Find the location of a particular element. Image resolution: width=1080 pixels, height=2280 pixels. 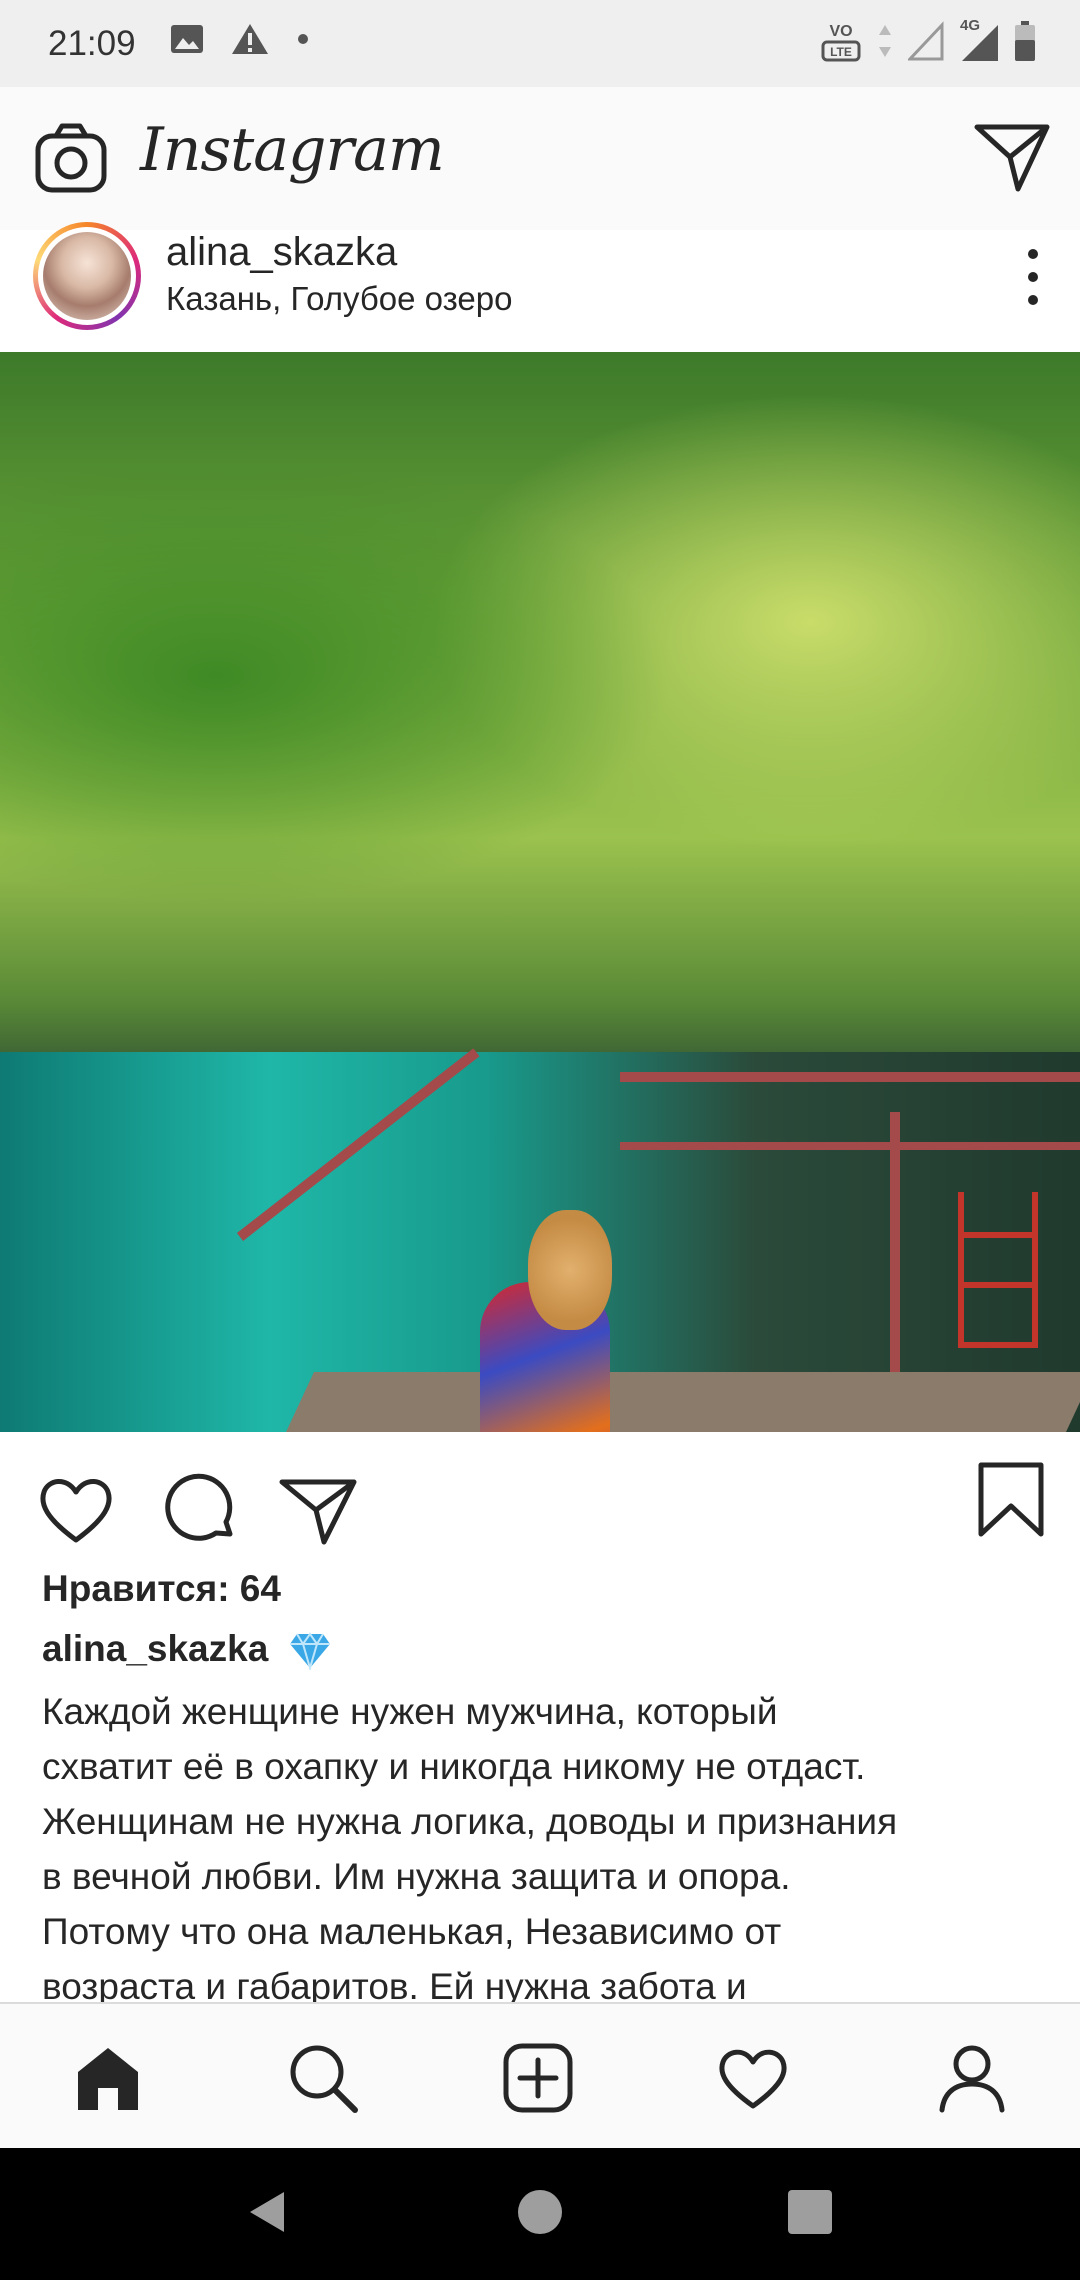

like-icon is located at coordinates (76, 1510).